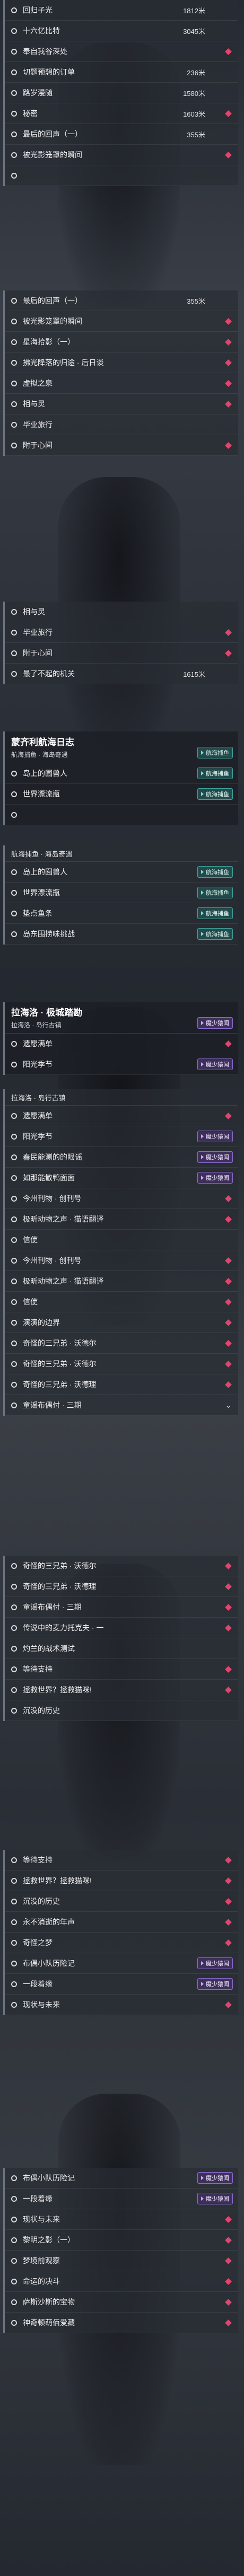 This screenshot has height=2576, width=244. Describe the element at coordinates (203, 2178) in the screenshot. I see `tag-icon` at that location.